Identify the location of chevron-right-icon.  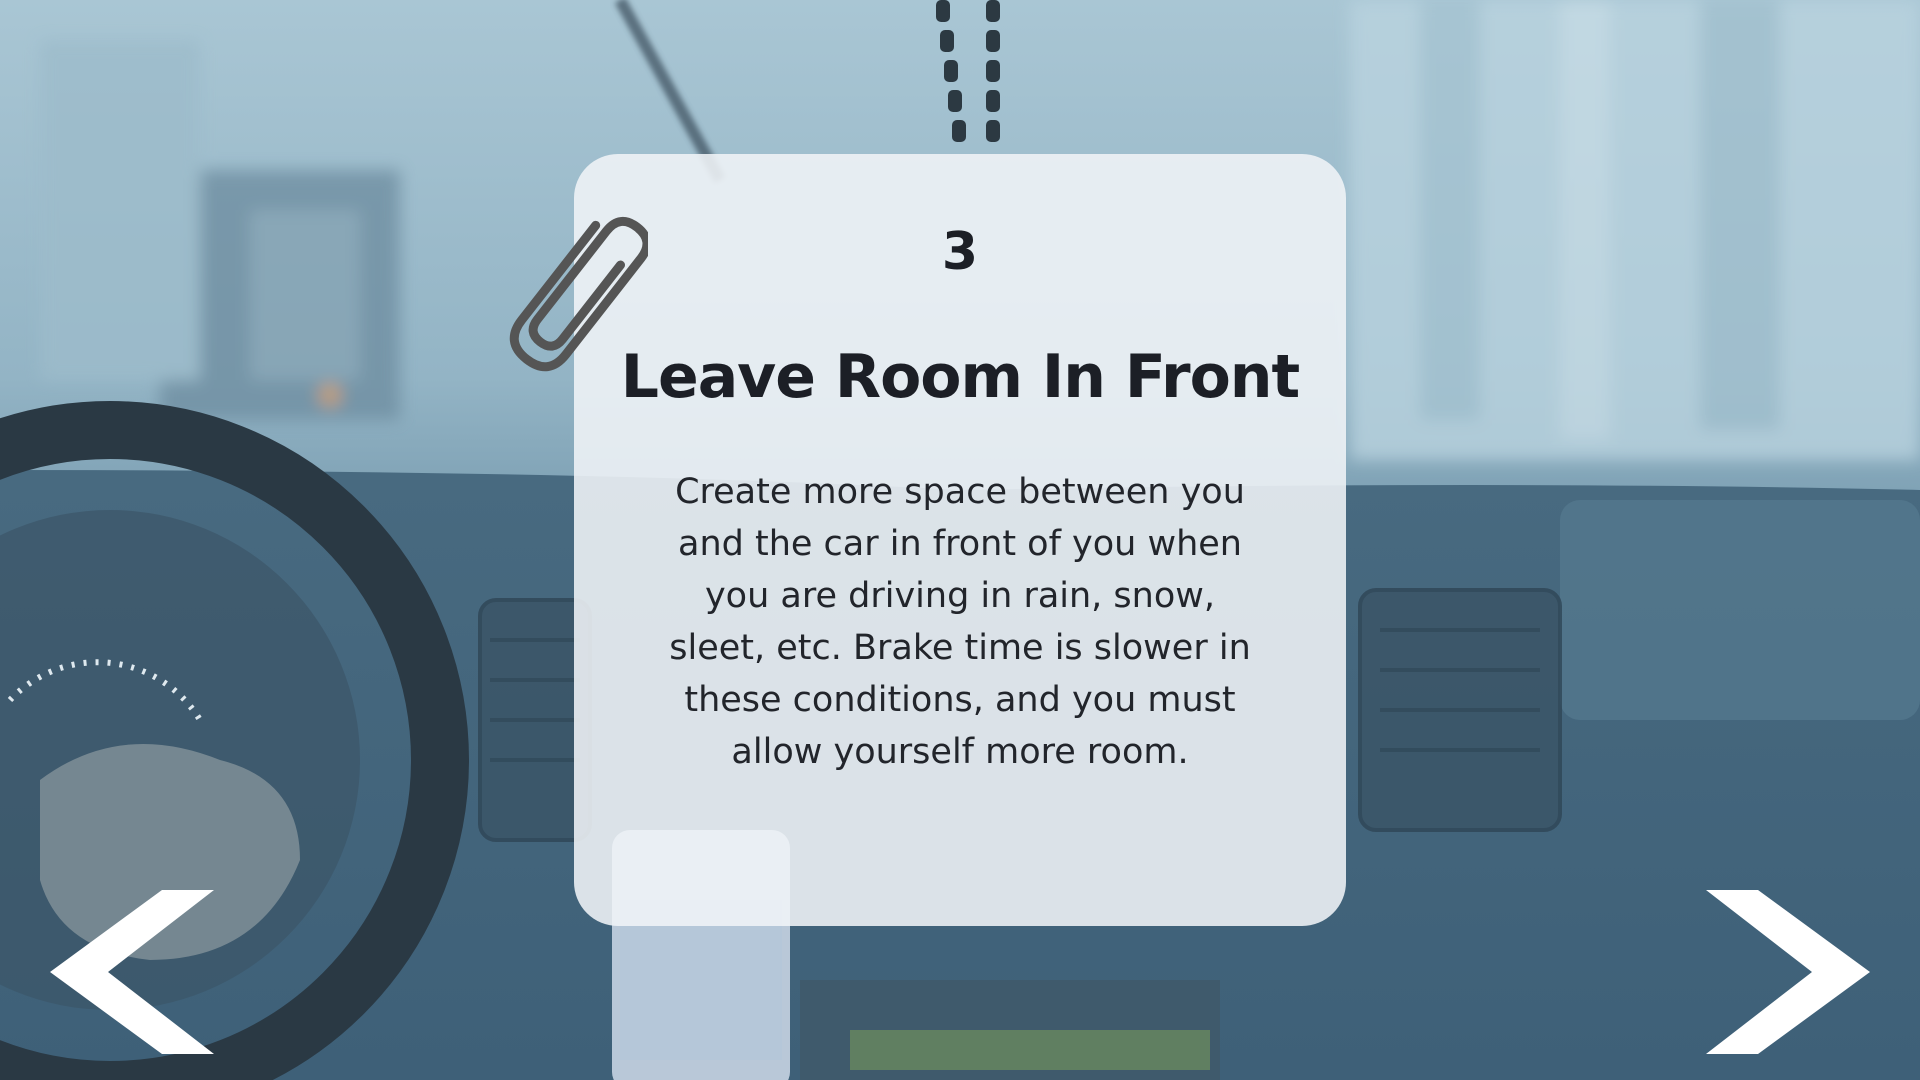
(1788, 972).